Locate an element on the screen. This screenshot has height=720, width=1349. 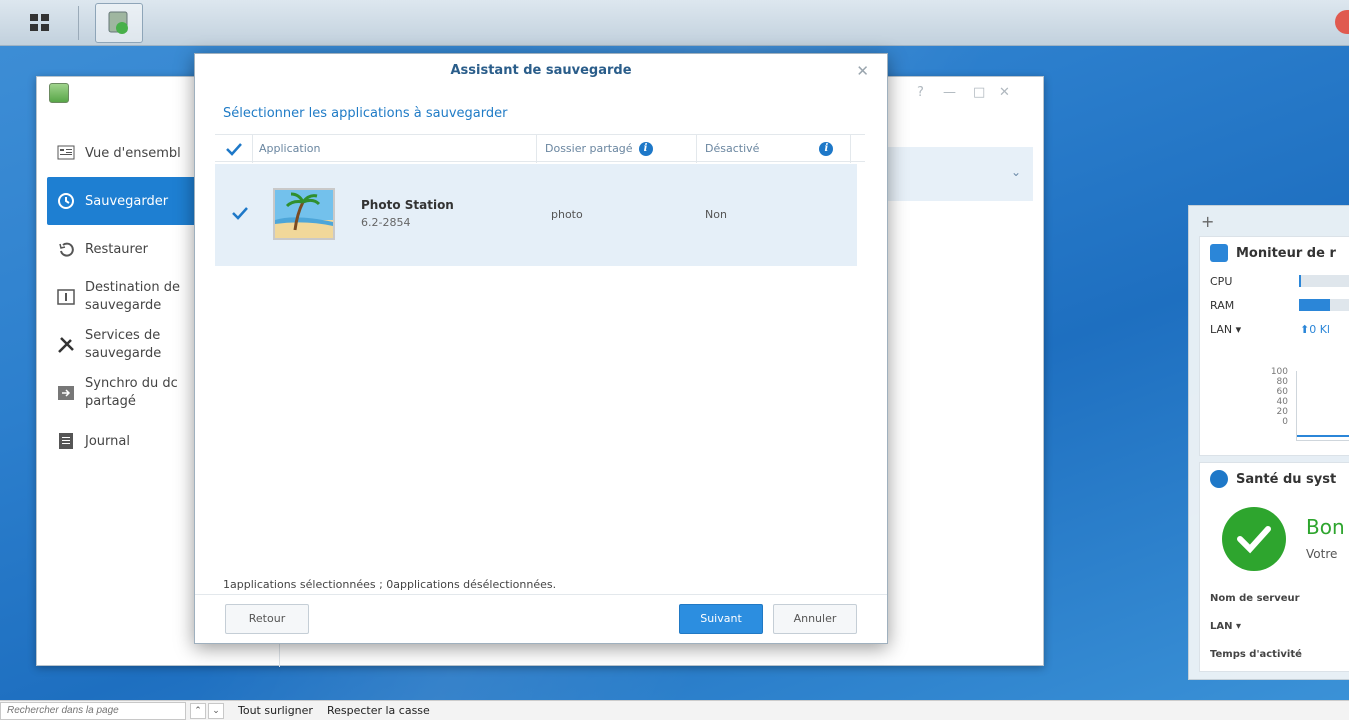
axis-tick: 100 is located at coordinates (1279, 372).